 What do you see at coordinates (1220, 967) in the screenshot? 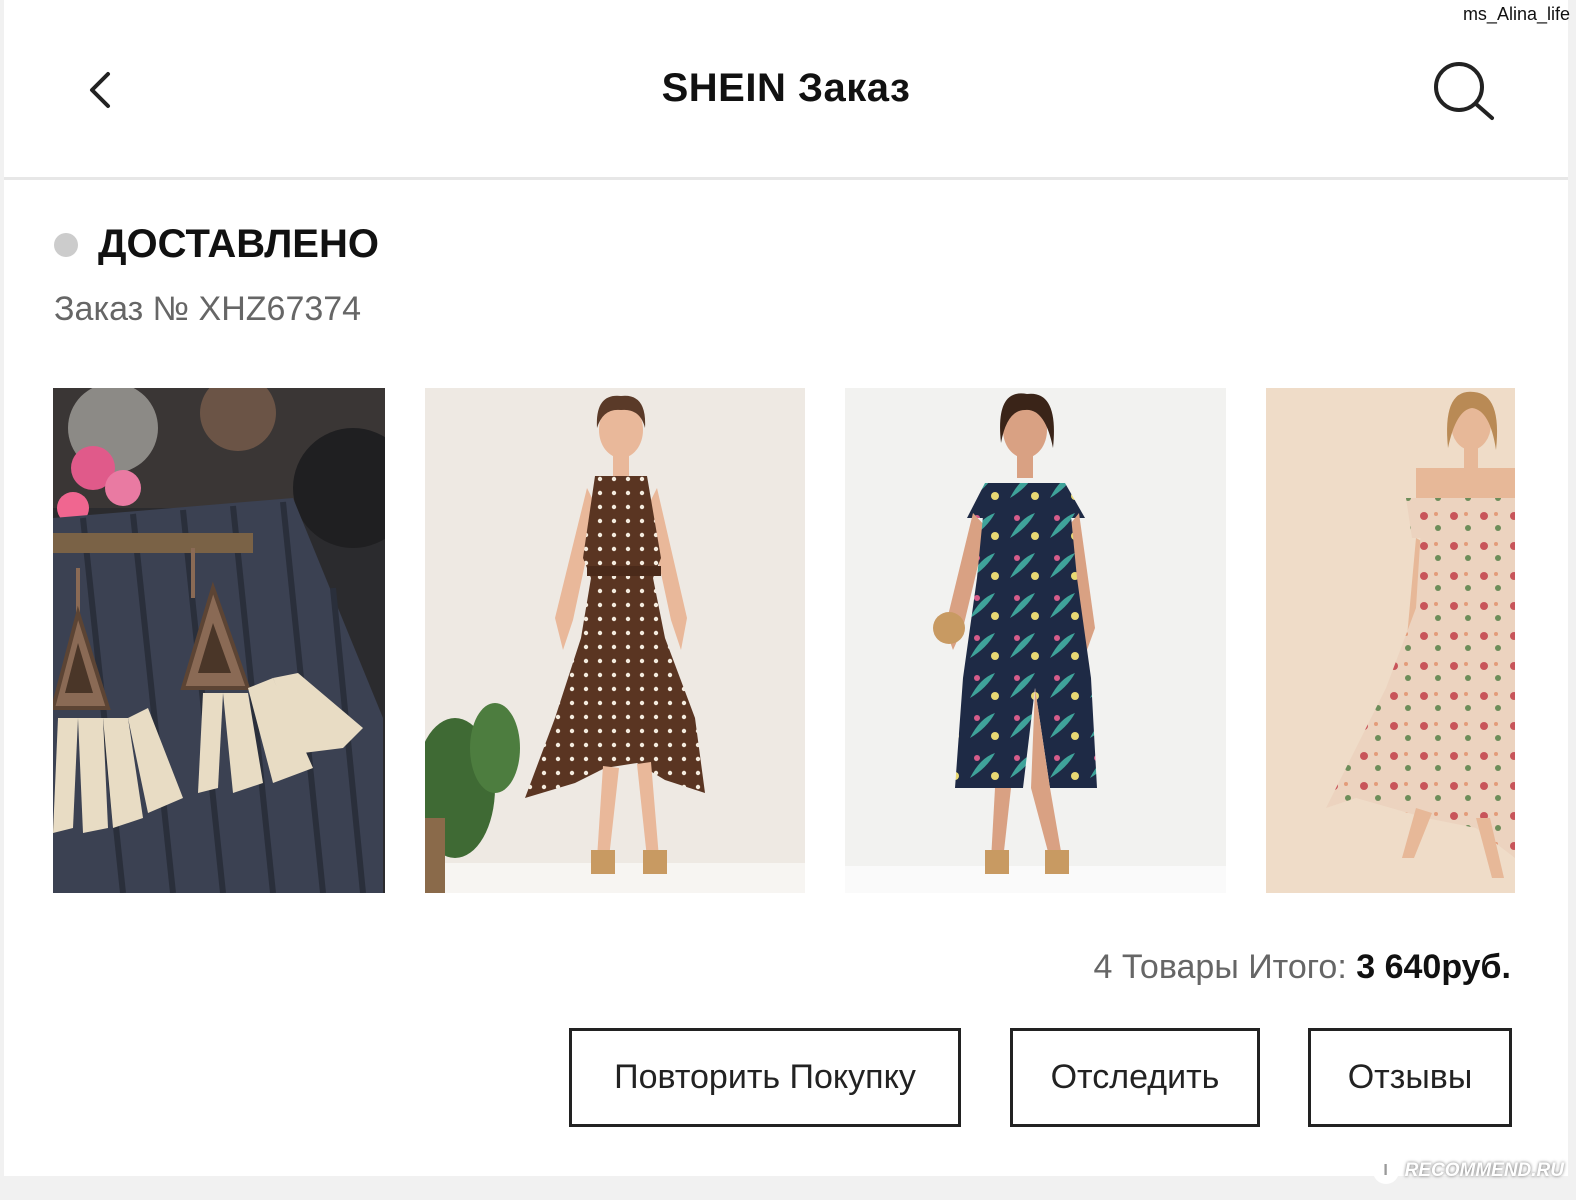
I see `items-count-label: 4 Товары Итого:` at bounding box center [1220, 967].